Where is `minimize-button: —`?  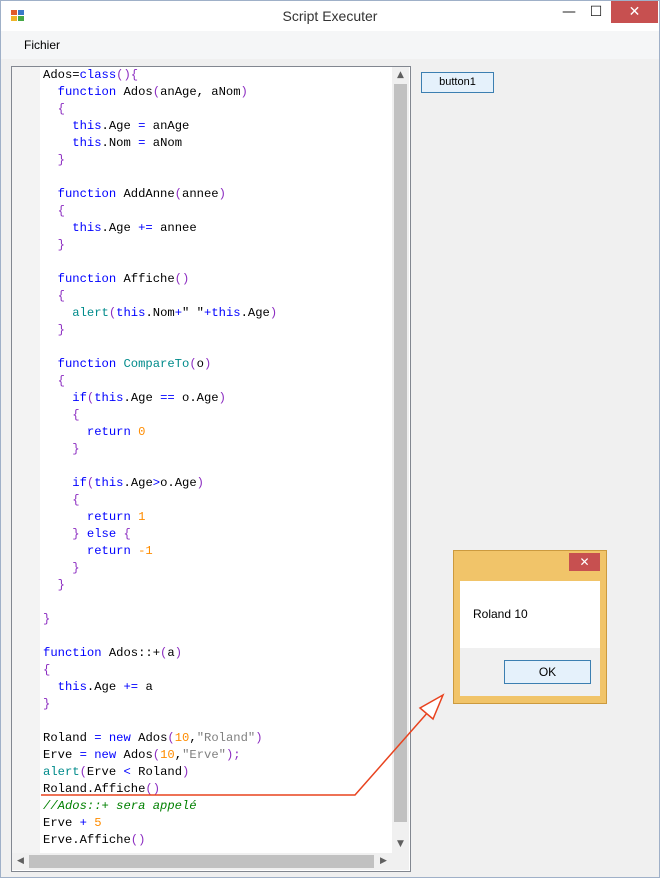
minimize-button: — is located at coordinates (569, 12).